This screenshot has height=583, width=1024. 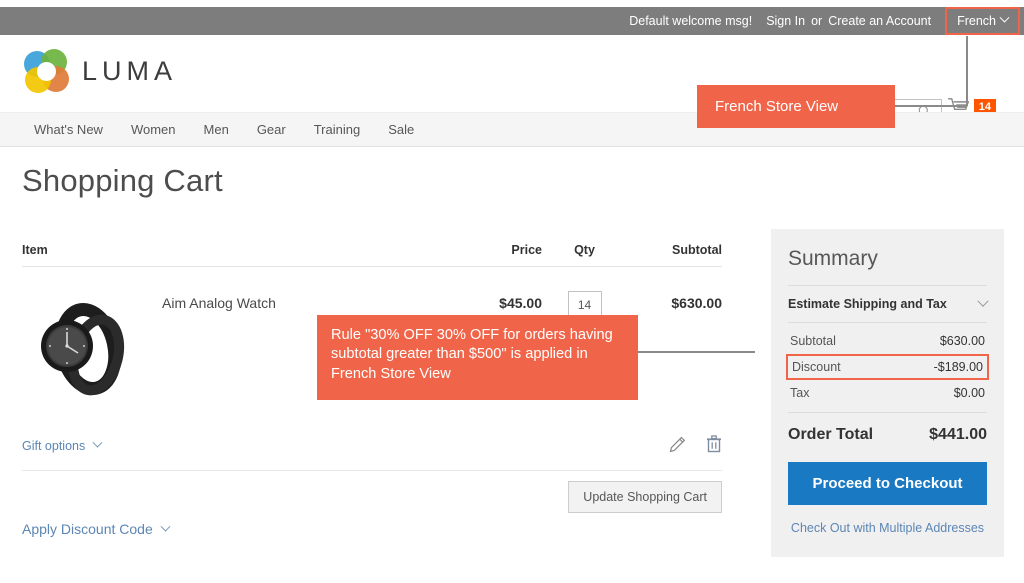 I want to click on cart-table-header: Item Price Qty Subtotal, so click(x=372, y=255).